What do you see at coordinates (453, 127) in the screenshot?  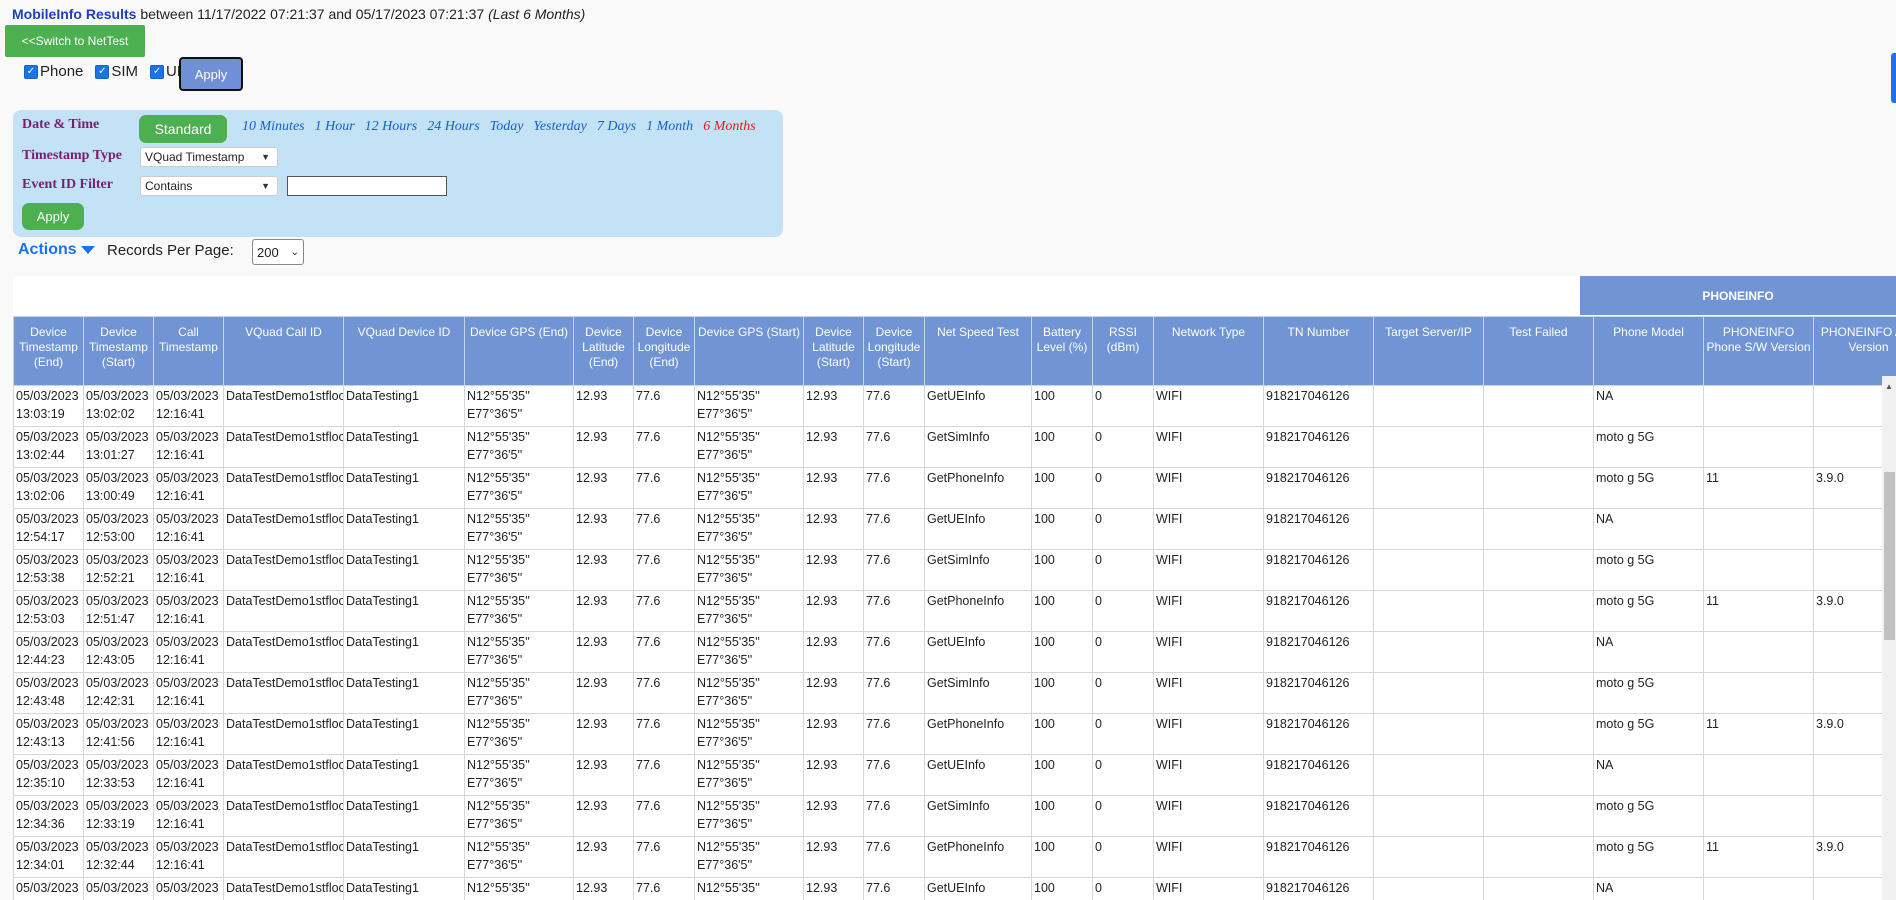 I see `range-link: 24 Hours` at bounding box center [453, 127].